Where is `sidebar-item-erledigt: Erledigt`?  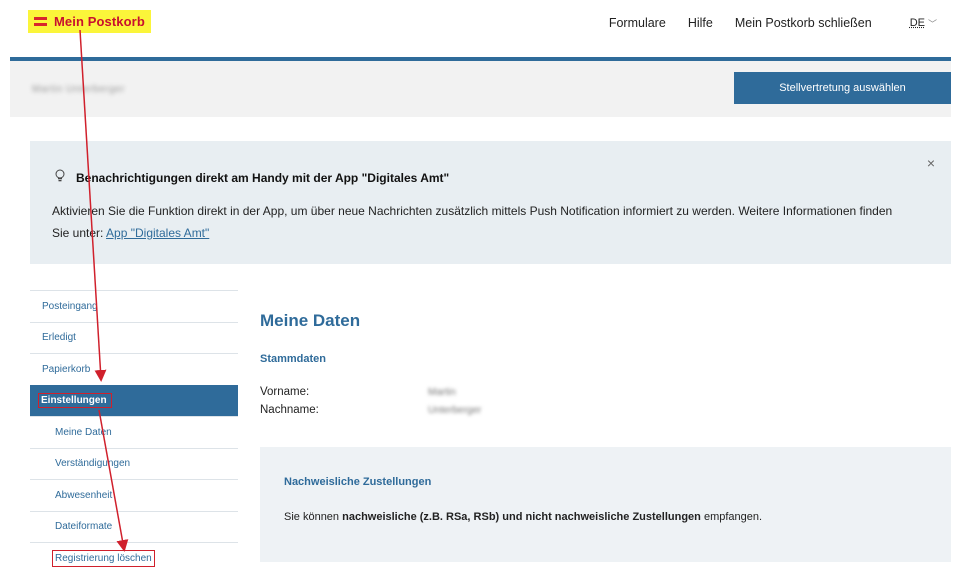
sidebar-item-erledigt: Erledigt is located at coordinates (134, 337).